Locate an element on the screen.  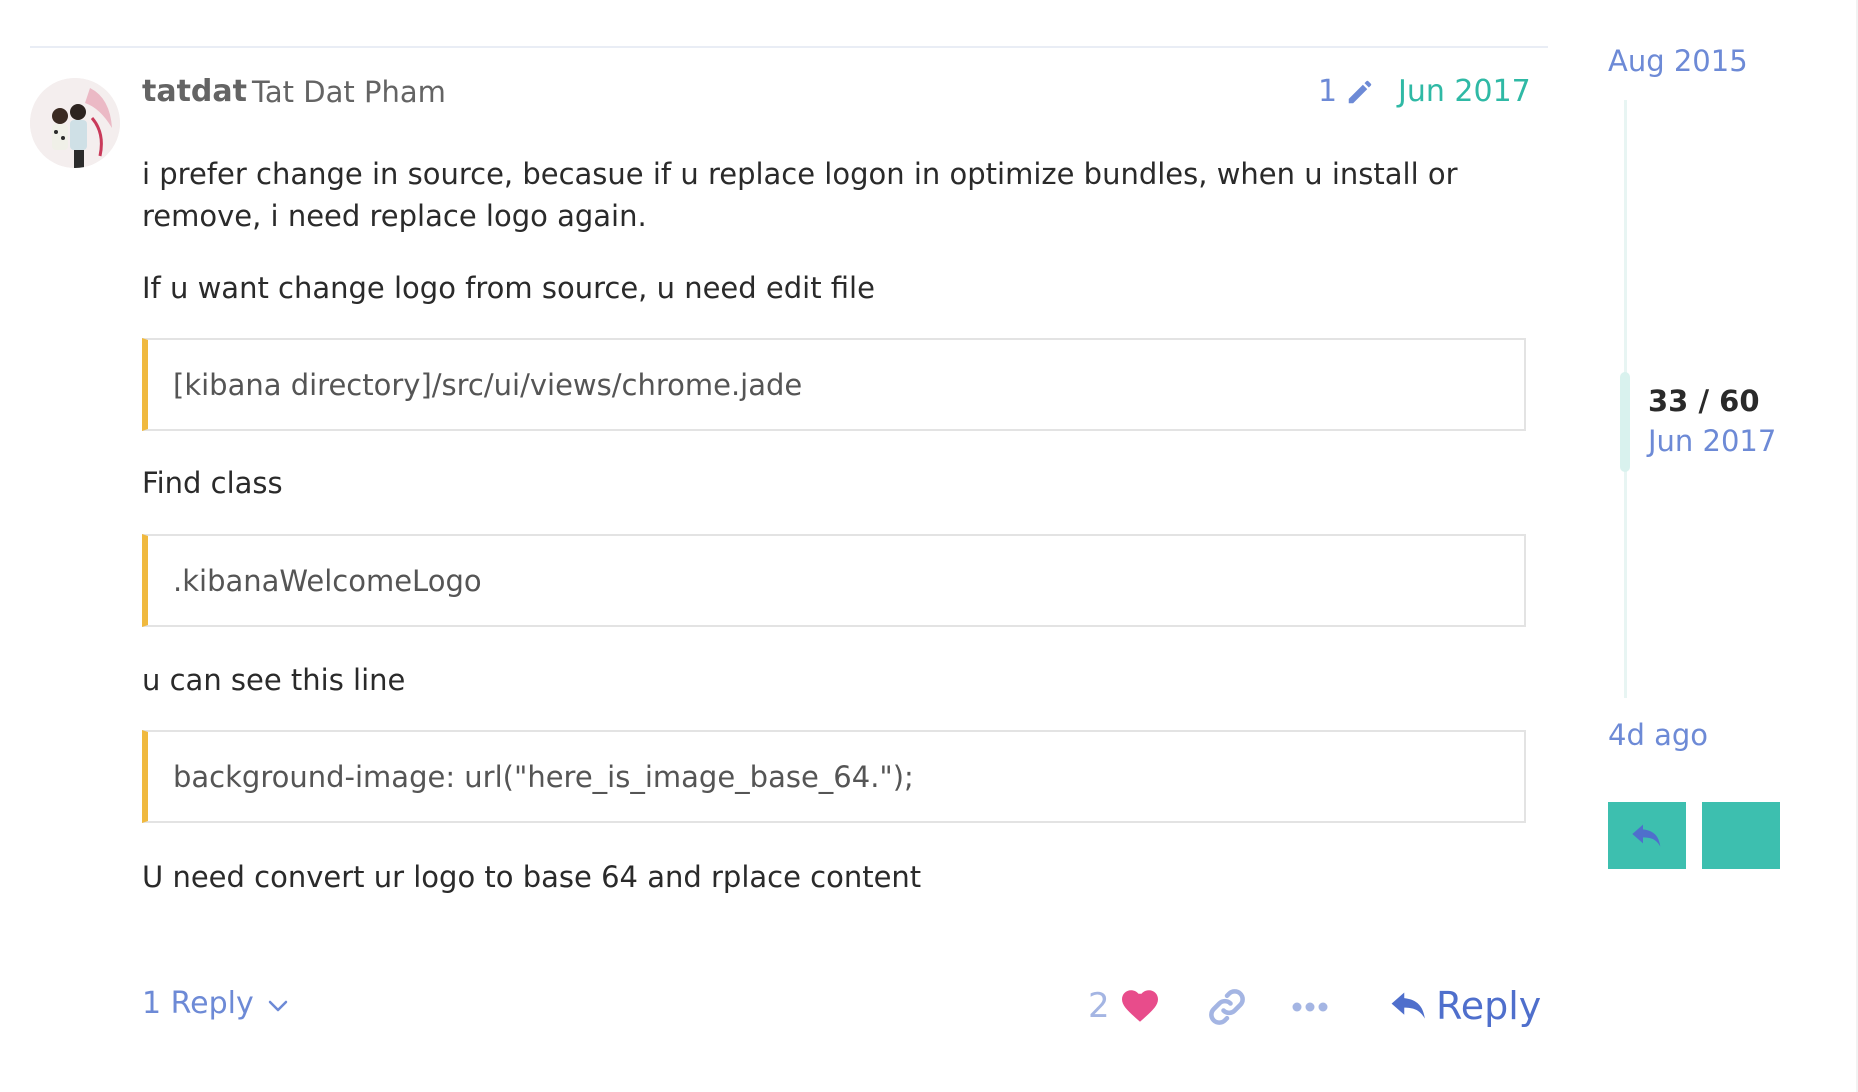
post-paragraph: u can see this line is located at coordinates (274, 680).